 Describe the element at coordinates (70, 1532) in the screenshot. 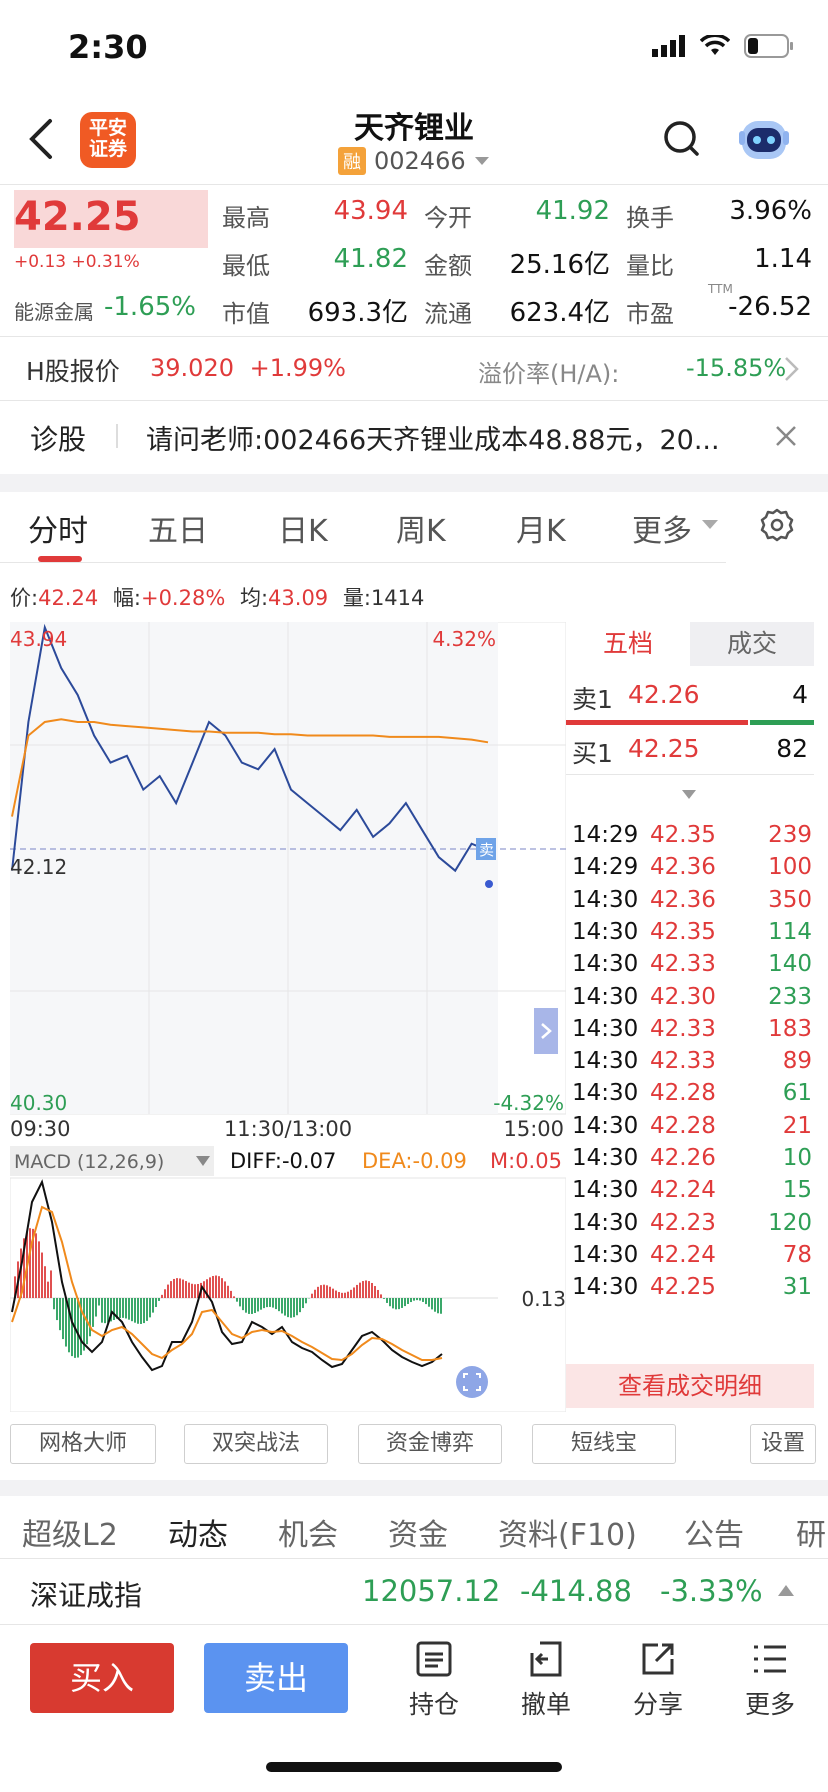

I see `news-tab-0: 超级L2` at that location.